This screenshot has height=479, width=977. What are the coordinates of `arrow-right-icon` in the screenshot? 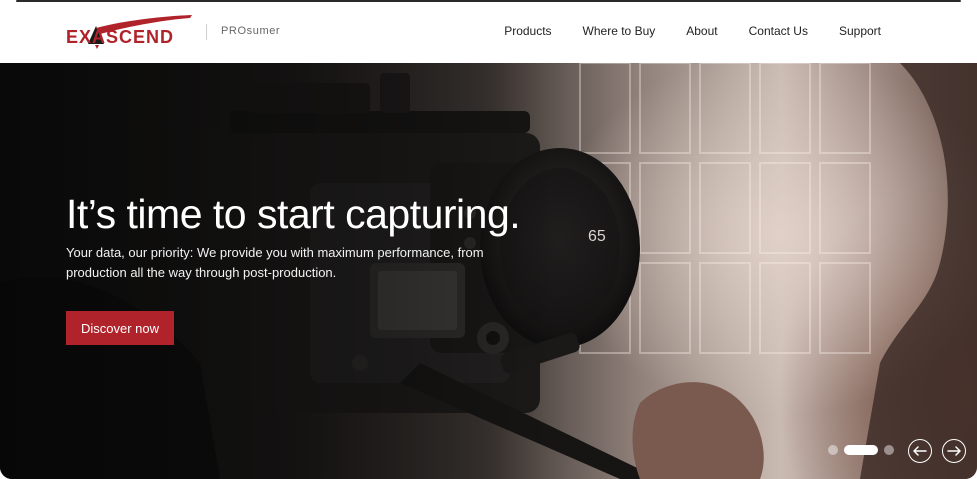 It's located at (954, 451).